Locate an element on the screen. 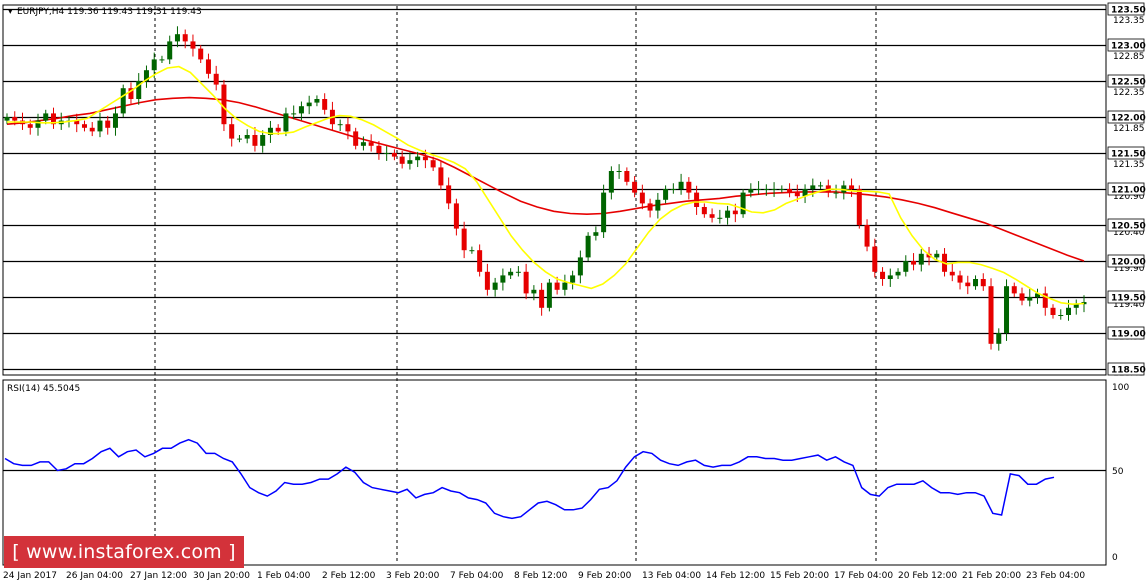  date-label-16: 23 Feb 04:00 is located at coordinates (1055, 576).